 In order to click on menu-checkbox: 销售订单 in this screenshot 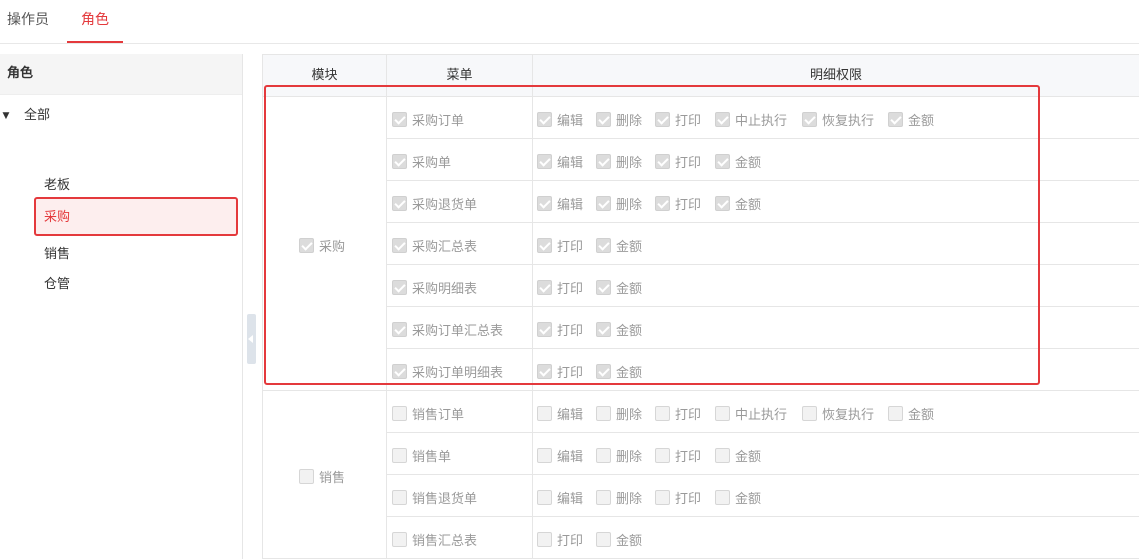, I will do `click(428, 413)`.